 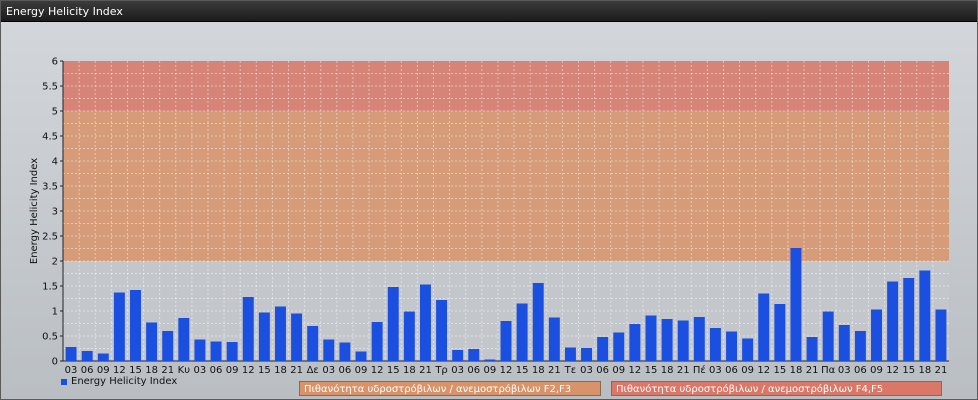 What do you see at coordinates (570, 370) in the screenshot?
I see `x-tick-label: Τε` at bounding box center [570, 370].